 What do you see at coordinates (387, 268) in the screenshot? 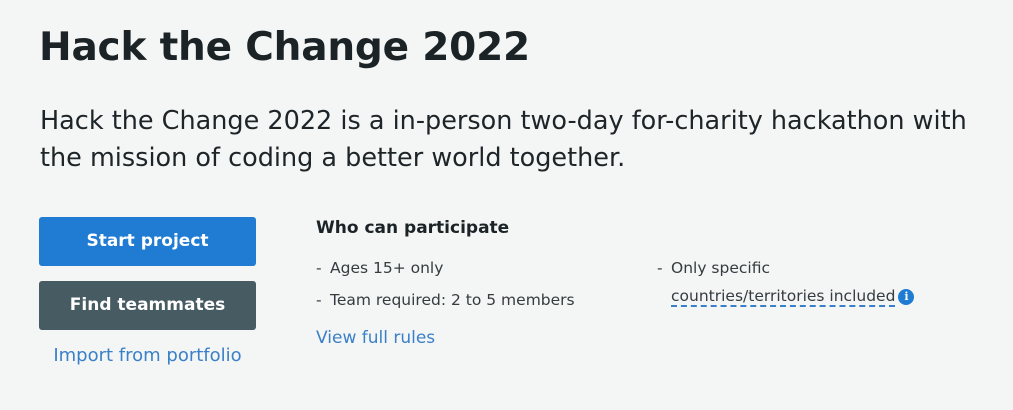
I see `requirement-age: Ages 15+ only` at bounding box center [387, 268].